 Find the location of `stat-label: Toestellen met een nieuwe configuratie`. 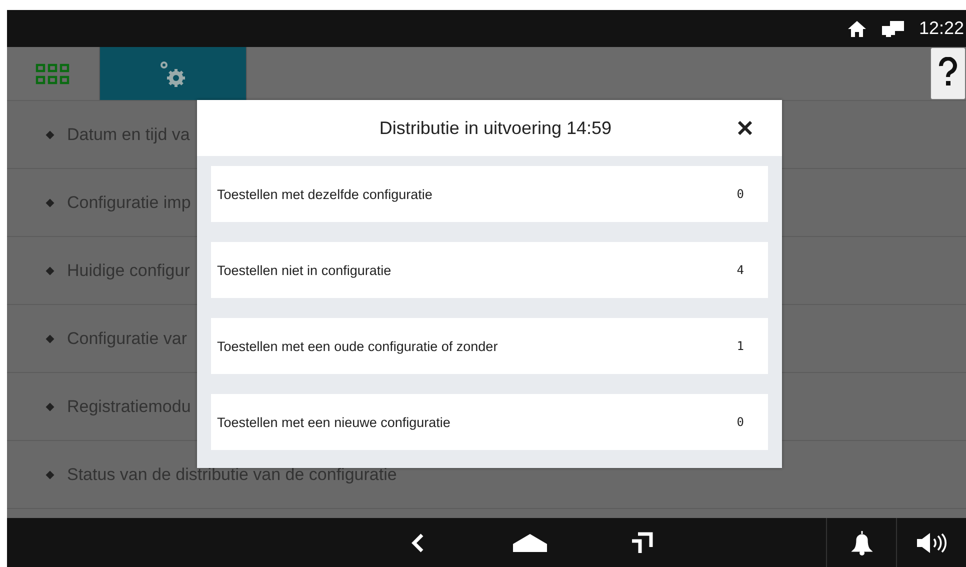

stat-label: Toestellen met een nieuwe configuratie is located at coordinates (333, 422).